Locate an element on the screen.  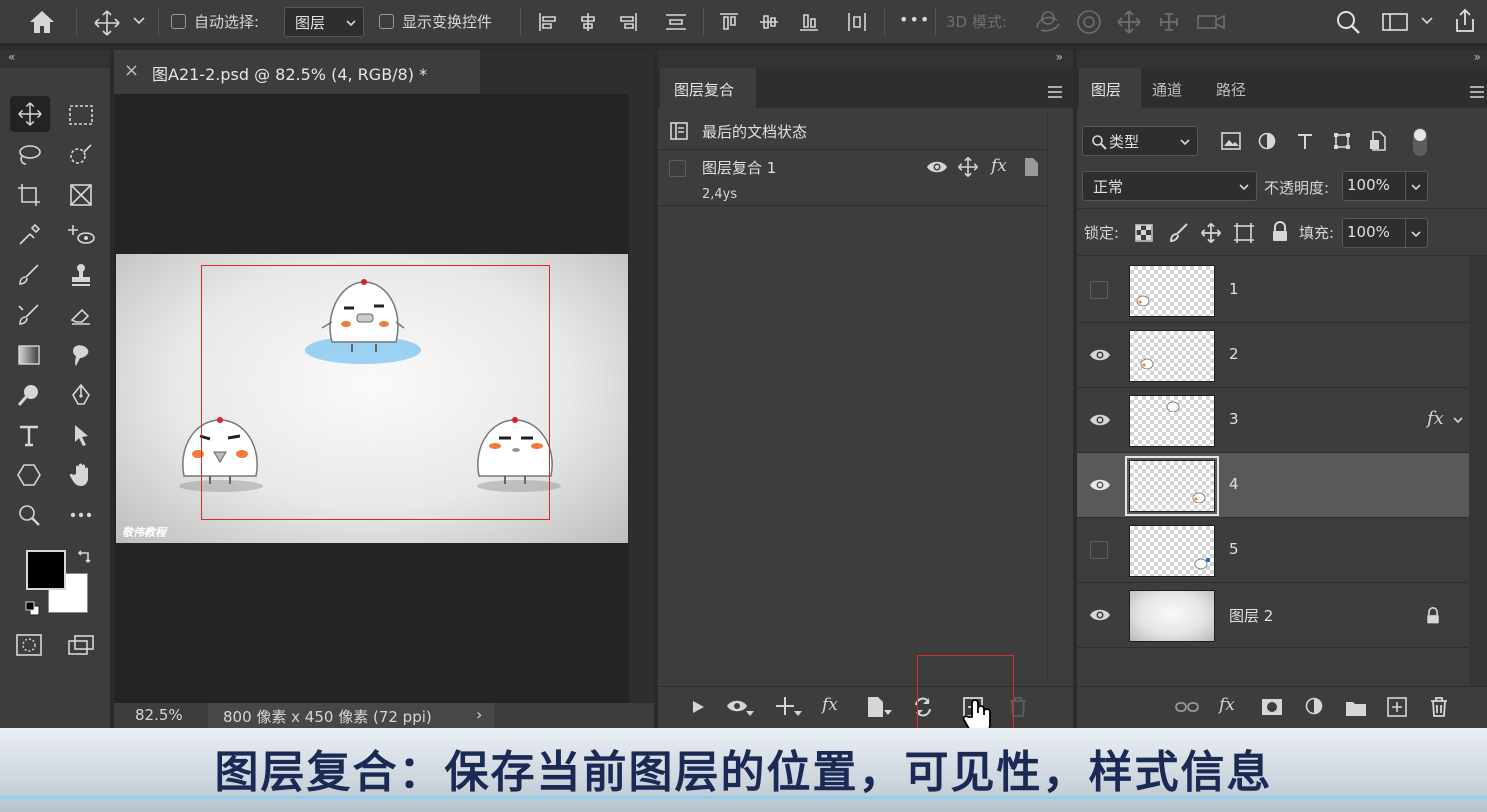
show-transform-checkbox is located at coordinates (386, 21).